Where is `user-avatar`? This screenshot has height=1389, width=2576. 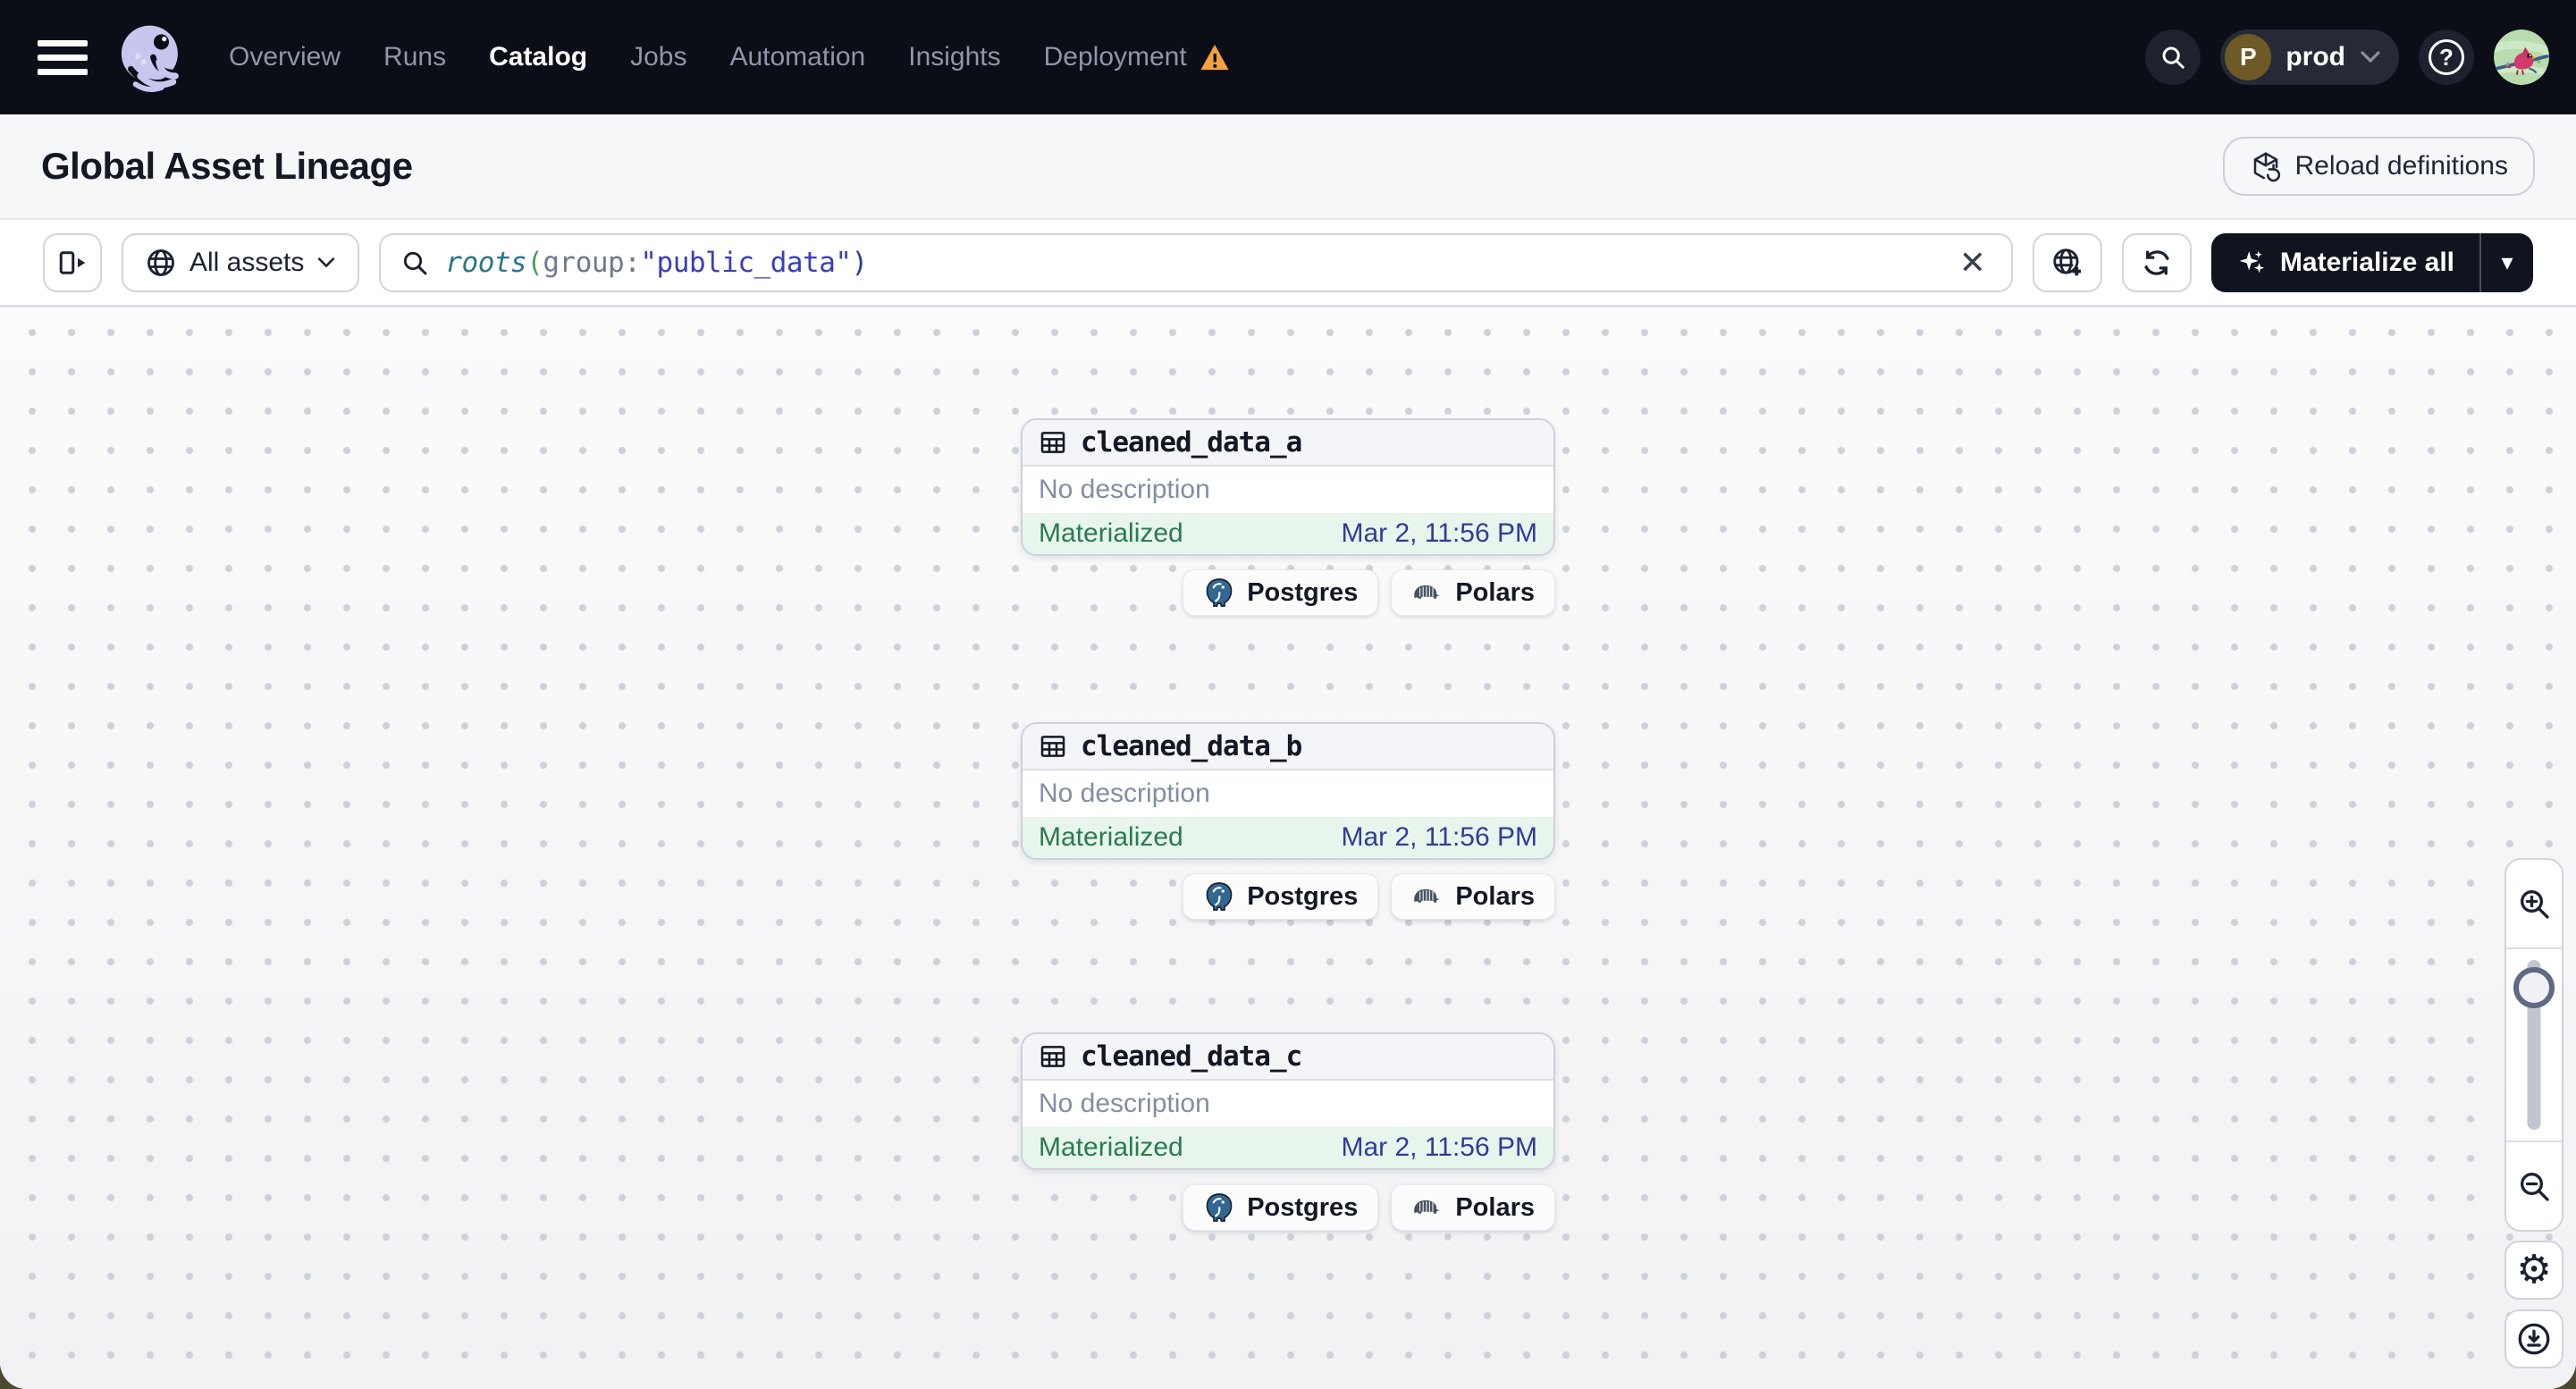
user-avatar is located at coordinates (2522, 57).